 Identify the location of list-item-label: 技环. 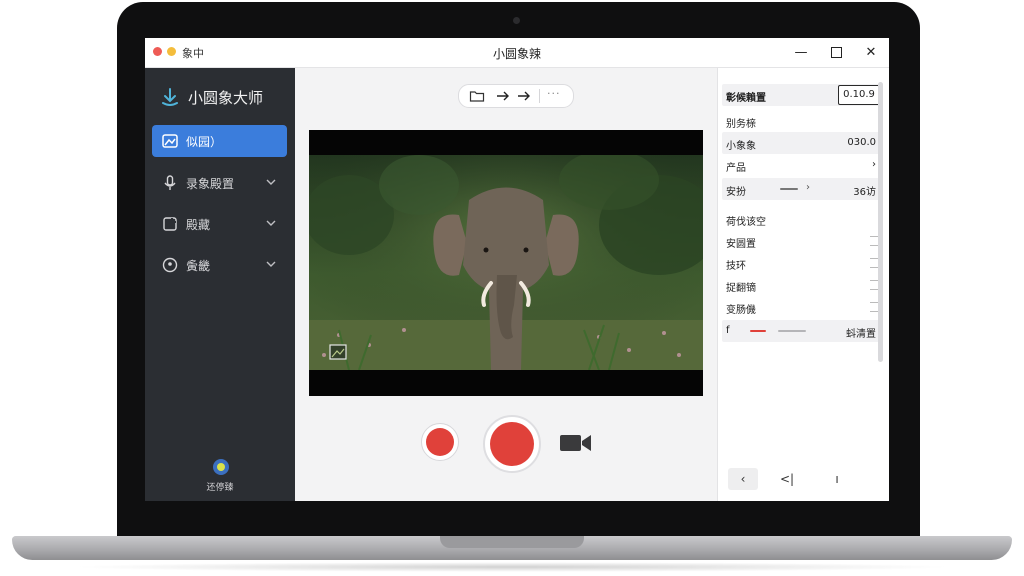
(736, 266).